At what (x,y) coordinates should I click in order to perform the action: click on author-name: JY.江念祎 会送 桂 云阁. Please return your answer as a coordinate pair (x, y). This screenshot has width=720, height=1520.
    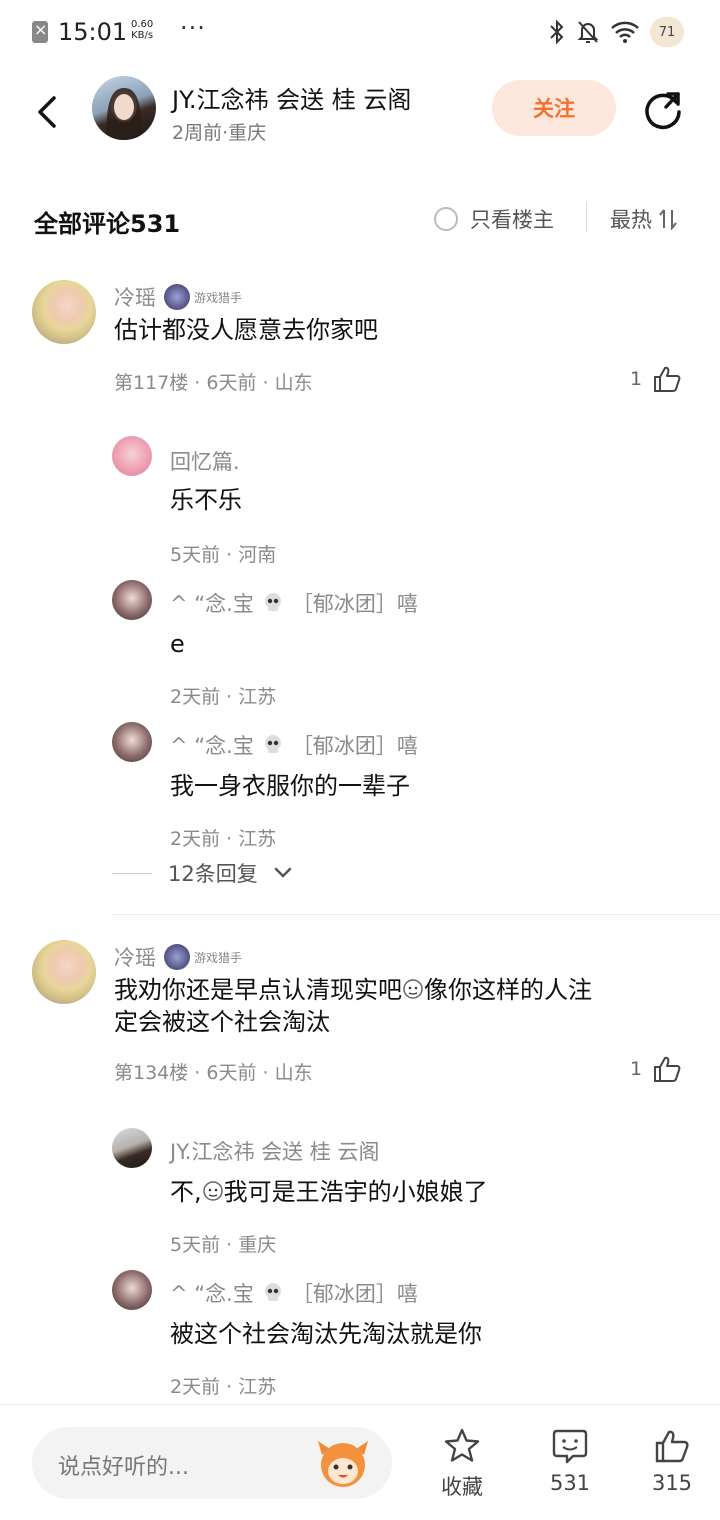
    Looking at the image, I should click on (291, 97).